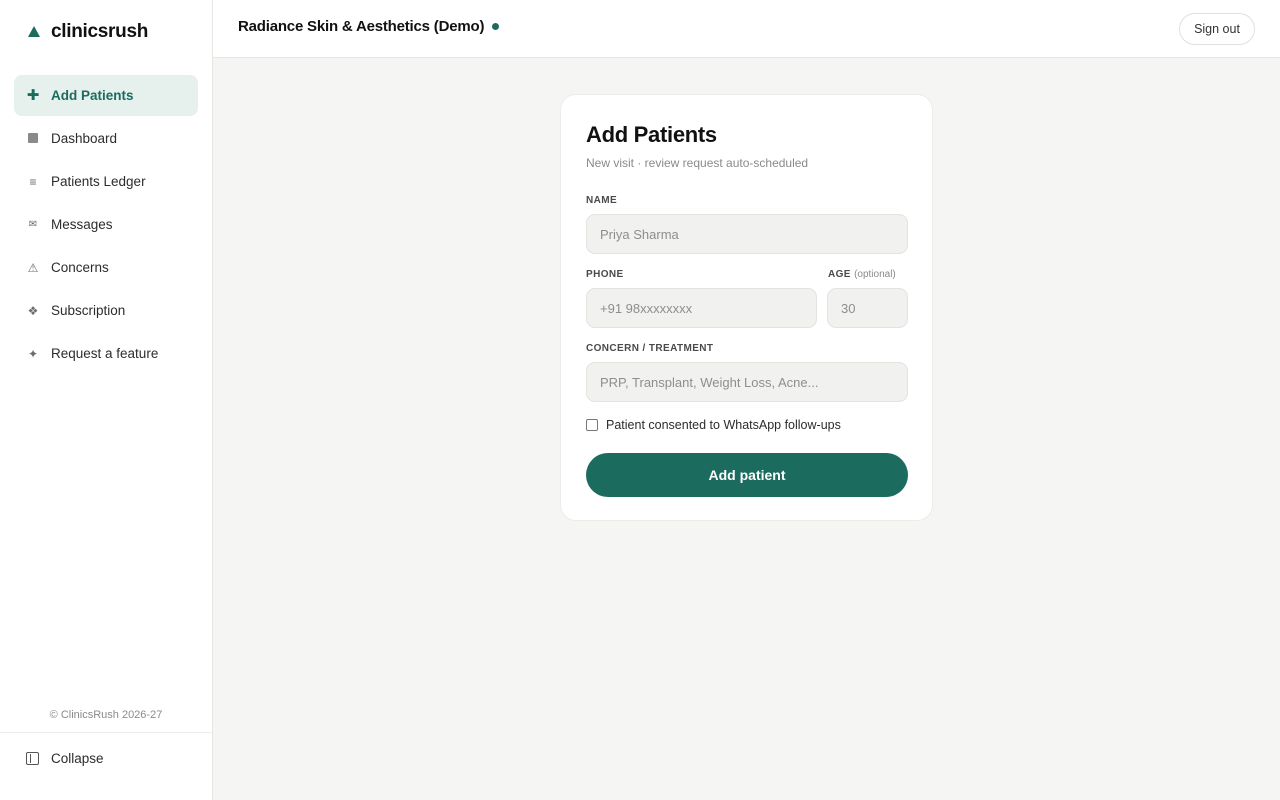 The width and height of the screenshot is (1280, 800). Describe the element at coordinates (100, 31) in the screenshot. I see `brand-name: clinicsrush` at that location.